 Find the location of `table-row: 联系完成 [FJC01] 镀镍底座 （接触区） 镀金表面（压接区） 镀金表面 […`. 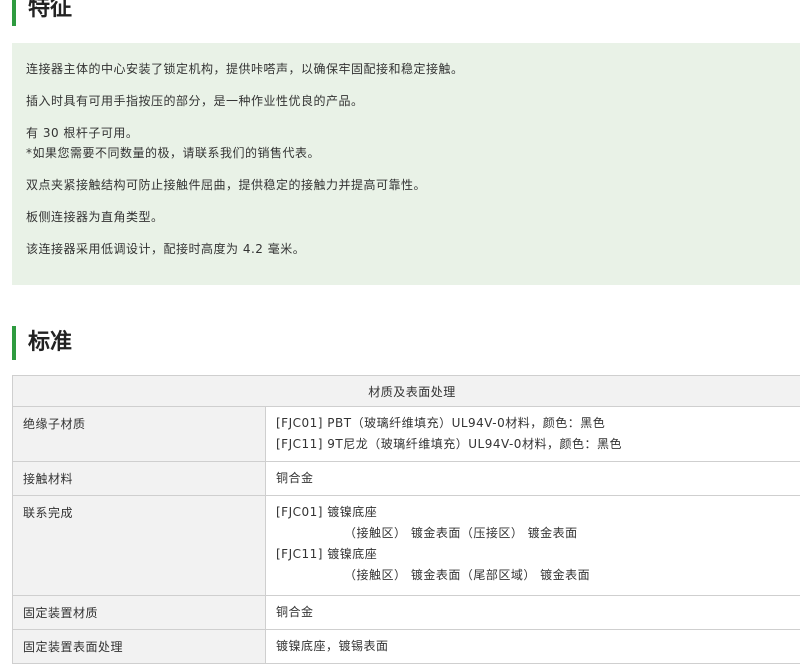

table-row: 联系完成 [FJC01] 镀镍底座 （接触区） 镀金表面（压接区） 镀金表面 [… is located at coordinates (406, 546).